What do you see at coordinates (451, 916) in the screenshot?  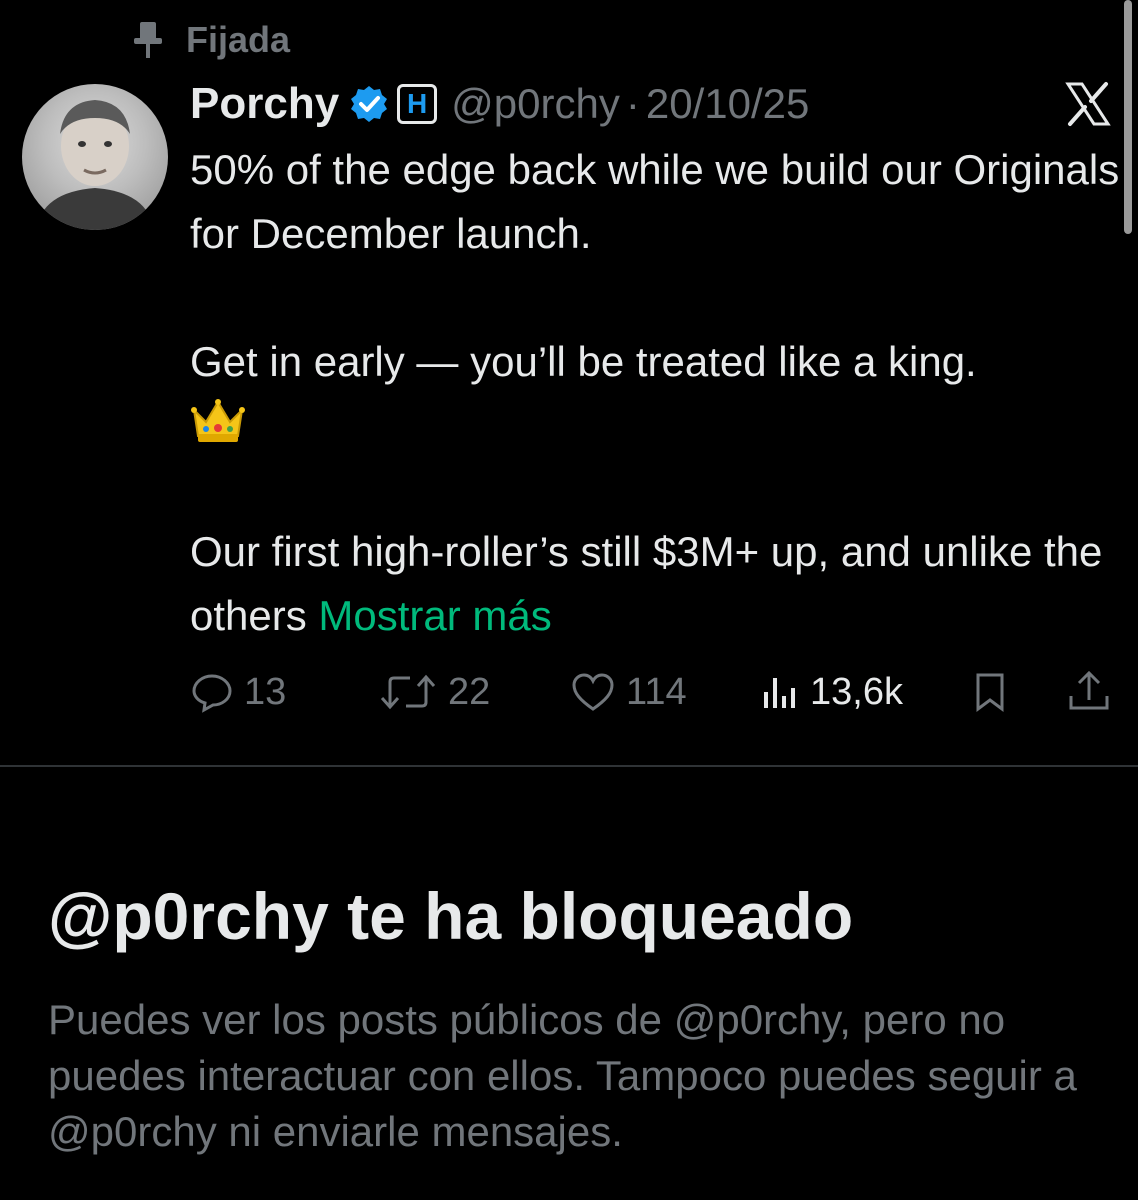 I see `blocked-title: @p0rchy te ha bloqueado` at bounding box center [451, 916].